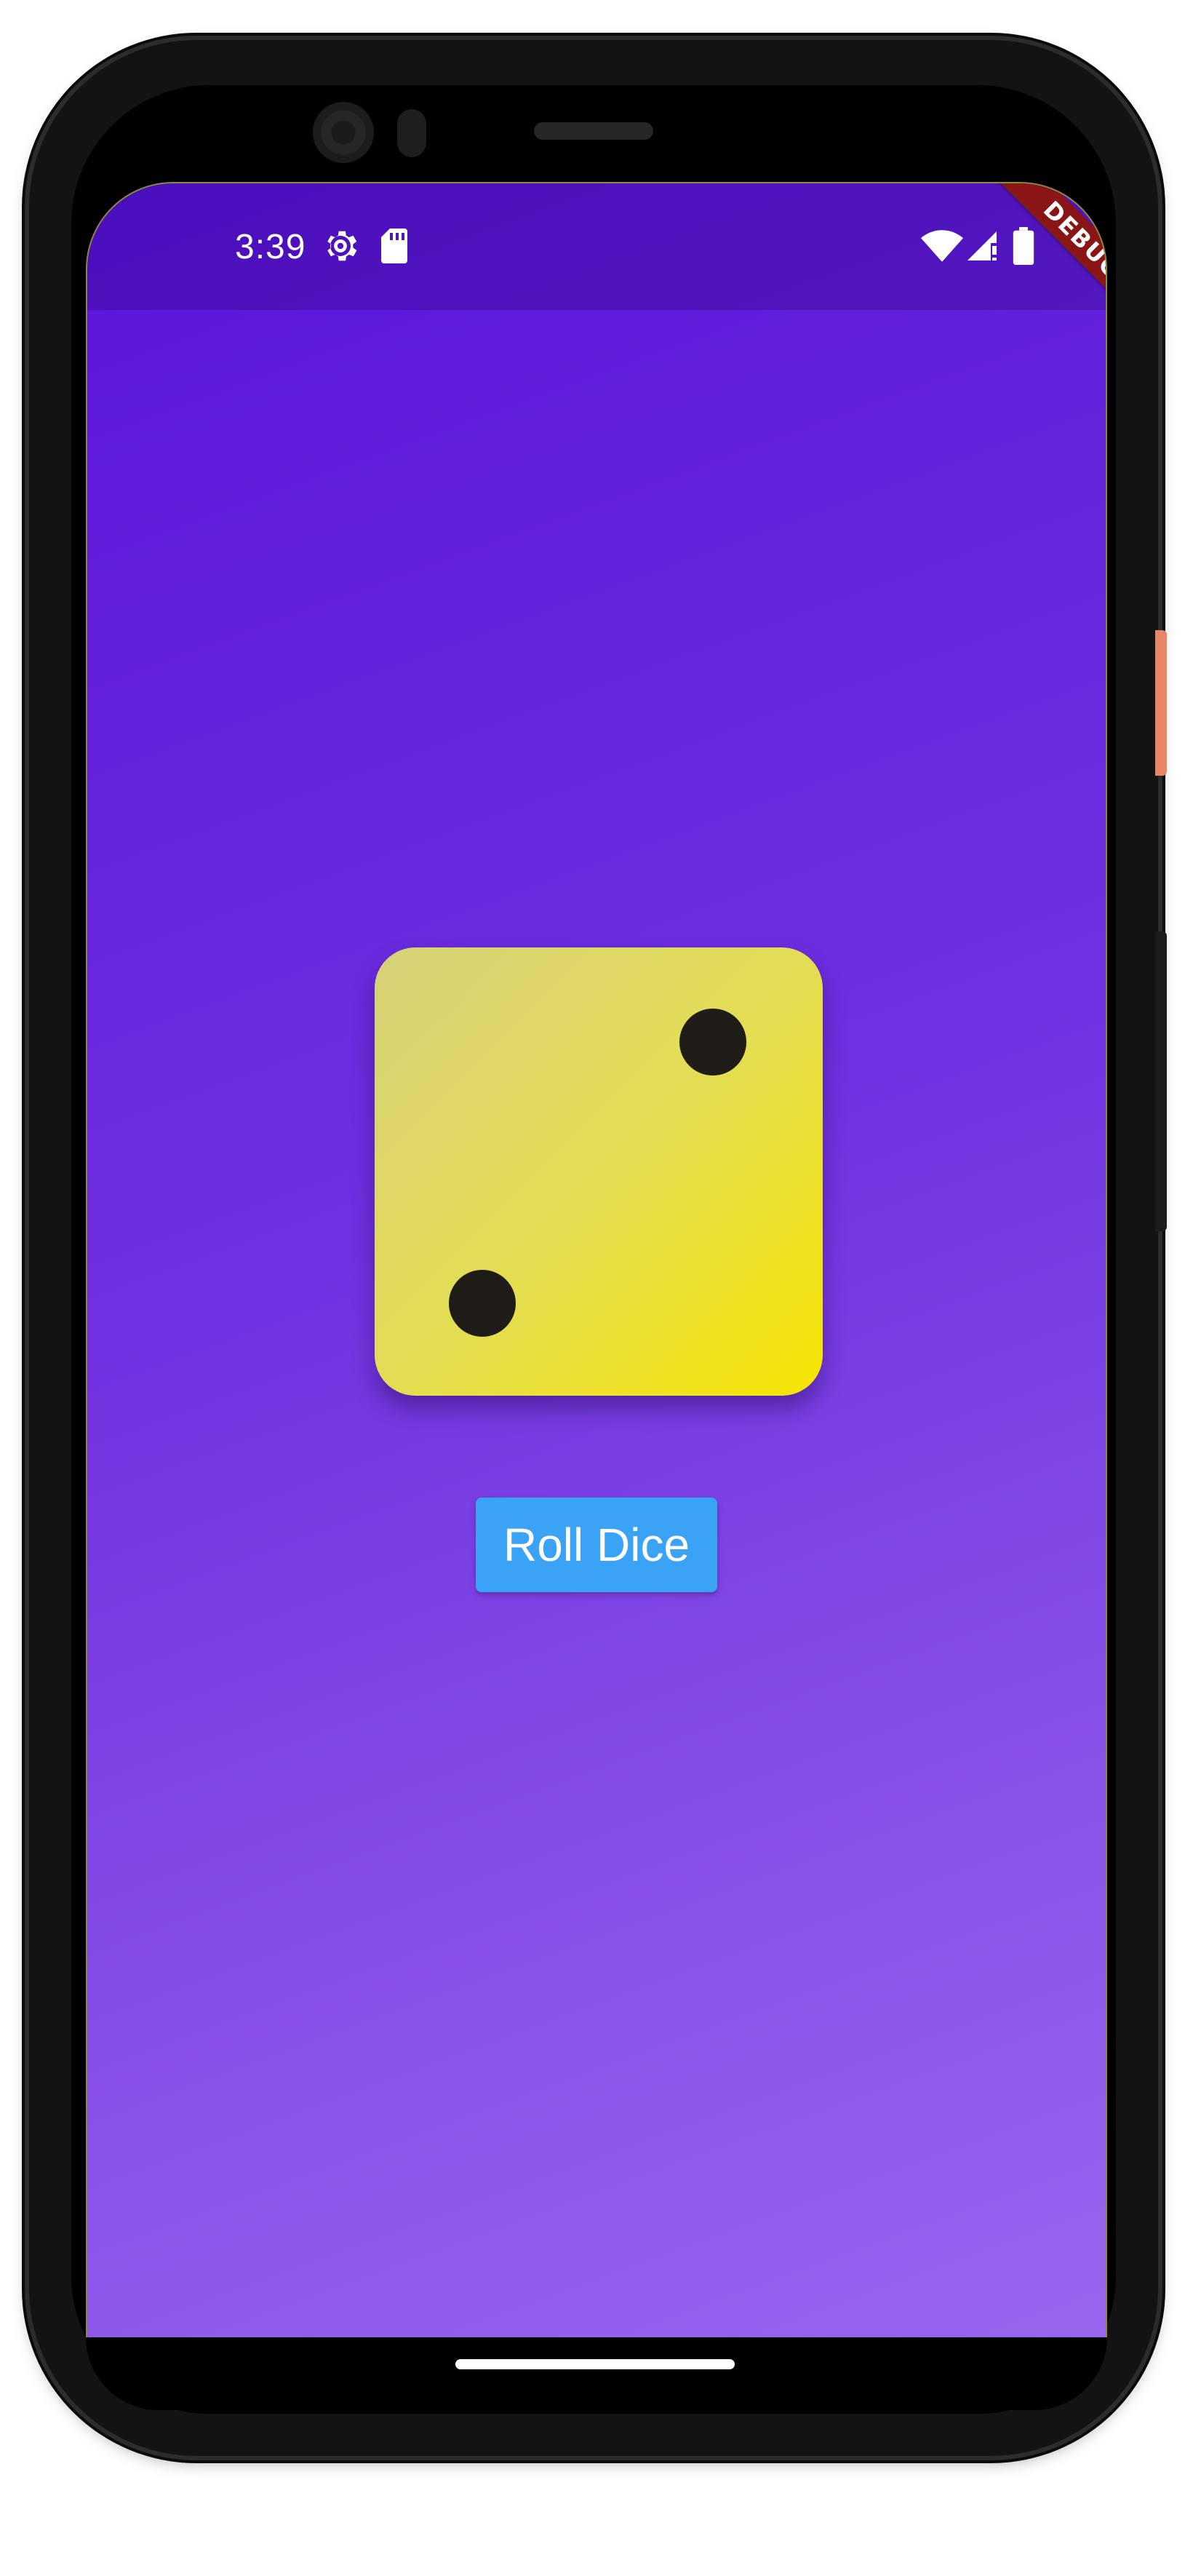  Describe the element at coordinates (599, 1171) in the screenshot. I see `dice-face` at that location.